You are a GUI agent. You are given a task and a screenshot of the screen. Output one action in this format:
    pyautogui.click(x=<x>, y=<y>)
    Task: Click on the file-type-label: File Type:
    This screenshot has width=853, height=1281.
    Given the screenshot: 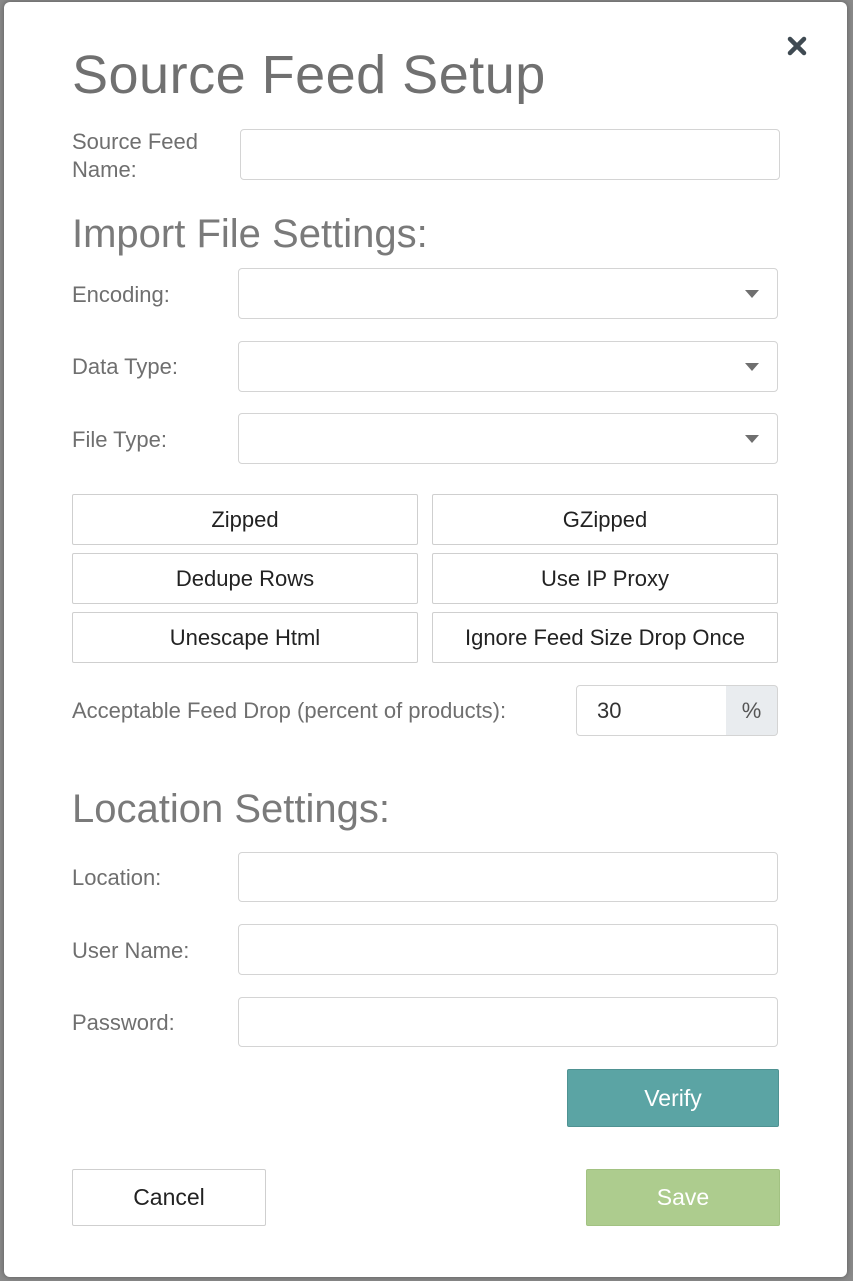 What is the action you would take?
    pyautogui.click(x=119, y=439)
    